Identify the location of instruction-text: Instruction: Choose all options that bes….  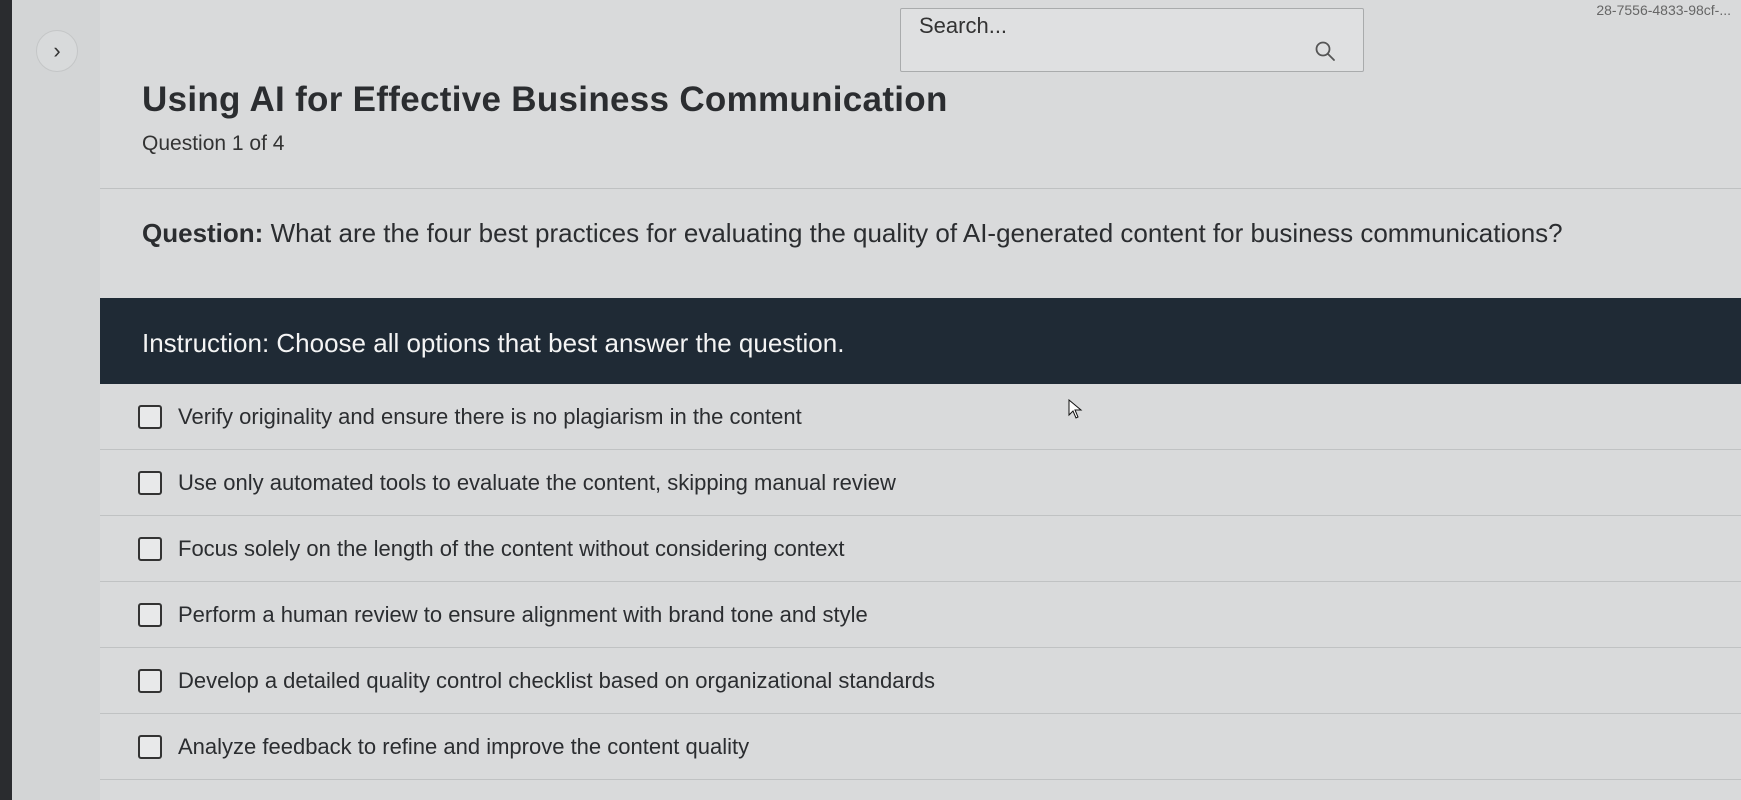
(493, 343).